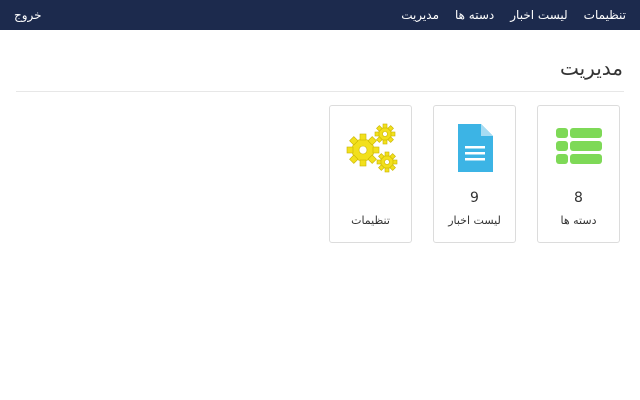 Image resolution: width=640 pixels, height=400 pixels. Describe the element at coordinates (538, 15) in the screenshot. I see `nav-item-news-list: لیست اخبار` at that location.